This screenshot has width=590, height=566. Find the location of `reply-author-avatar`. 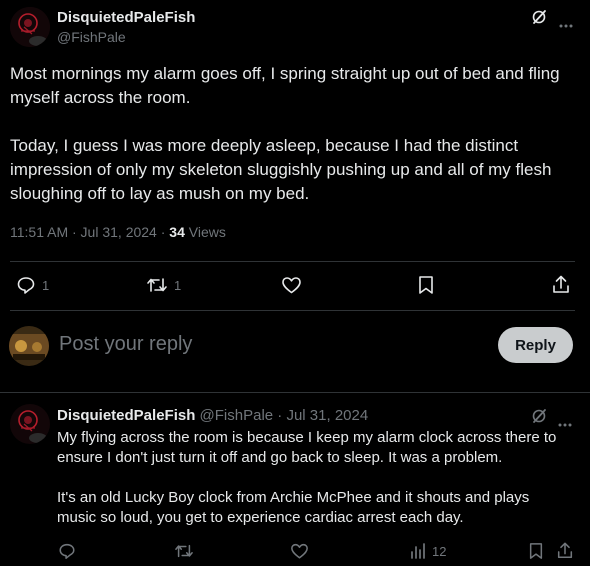

reply-author-avatar is located at coordinates (30, 424).